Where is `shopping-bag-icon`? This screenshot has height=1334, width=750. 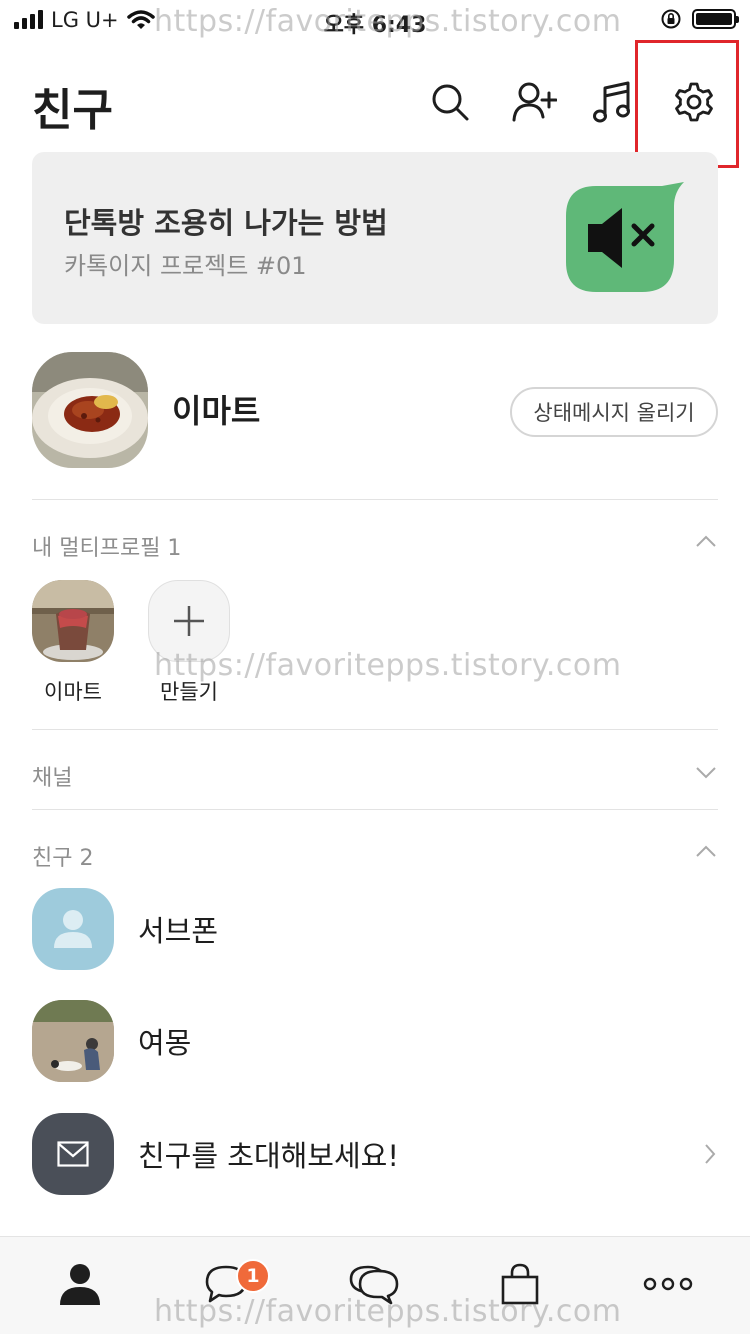 shopping-bag-icon is located at coordinates (520, 1284).